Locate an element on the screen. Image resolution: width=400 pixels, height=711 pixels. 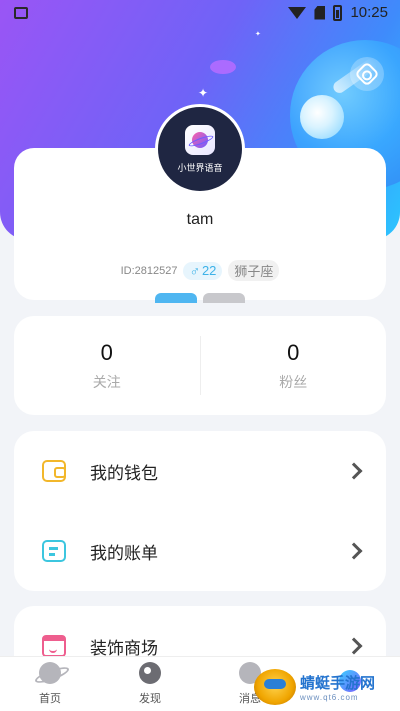
app-logo-icon is located at coordinates (200, 139).